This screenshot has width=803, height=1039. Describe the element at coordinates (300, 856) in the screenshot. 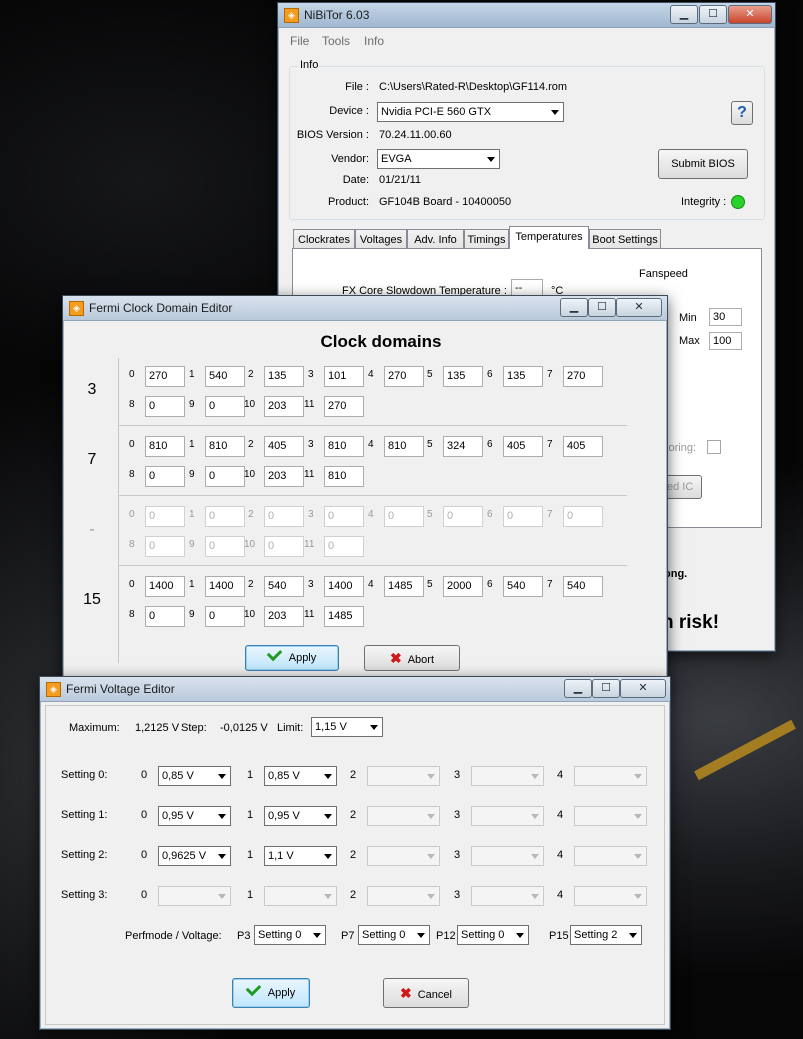

I see `voltage-select: 1,1 V` at that location.